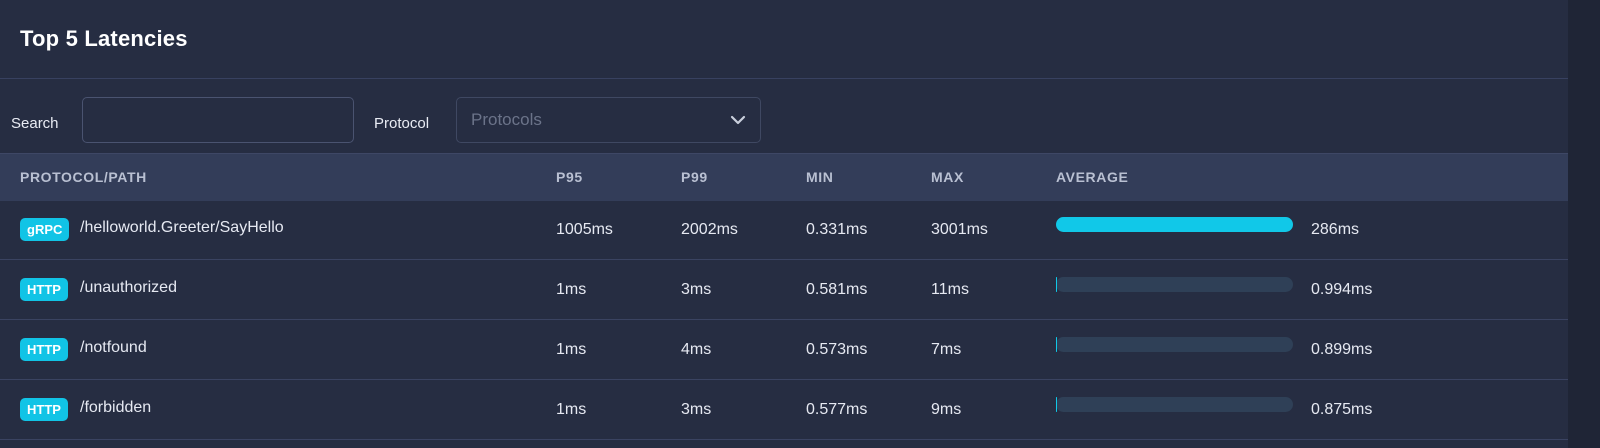 This screenshot has width=1600, height=448. What do you see at coordinates (83, 177) in the screenshot?
I see `column-header-path: PROTOCOL/PATH` at bounding box center [83, 177].